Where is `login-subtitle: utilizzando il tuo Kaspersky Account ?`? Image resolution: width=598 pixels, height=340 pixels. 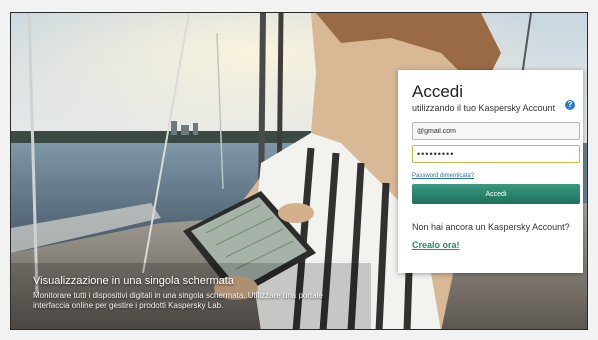 login-subtitle: utilizzando il tuo Kaspersky Account ? is located at coordinates (493, 107).